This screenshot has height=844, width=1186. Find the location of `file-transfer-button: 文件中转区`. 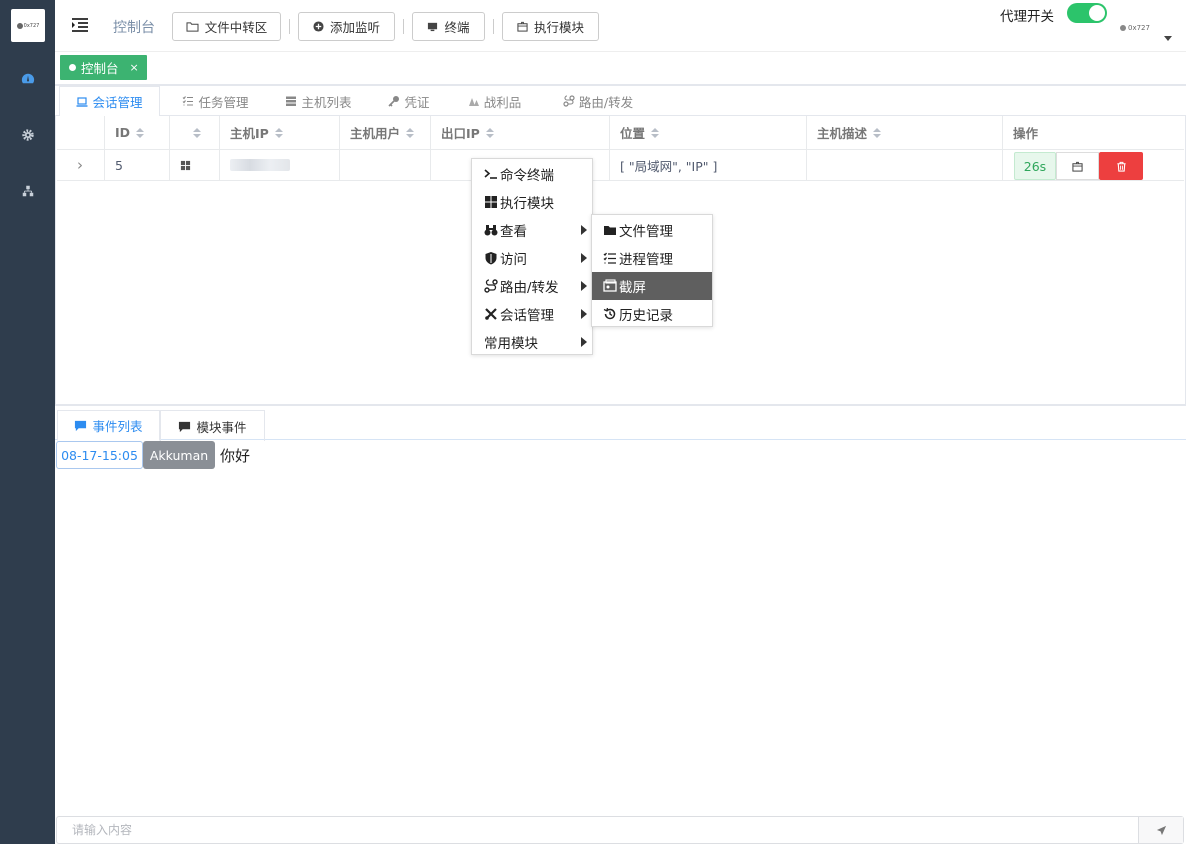

file-transfer-button: 文件中转区 is located at coordinates (226, 26).